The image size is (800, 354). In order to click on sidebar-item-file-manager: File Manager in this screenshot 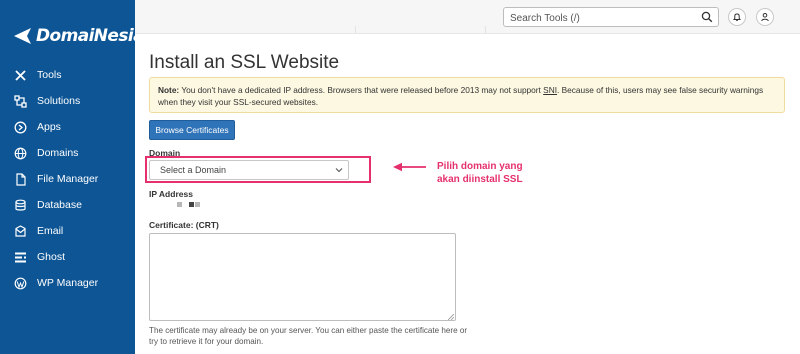, I will do `click(67, 179)`.